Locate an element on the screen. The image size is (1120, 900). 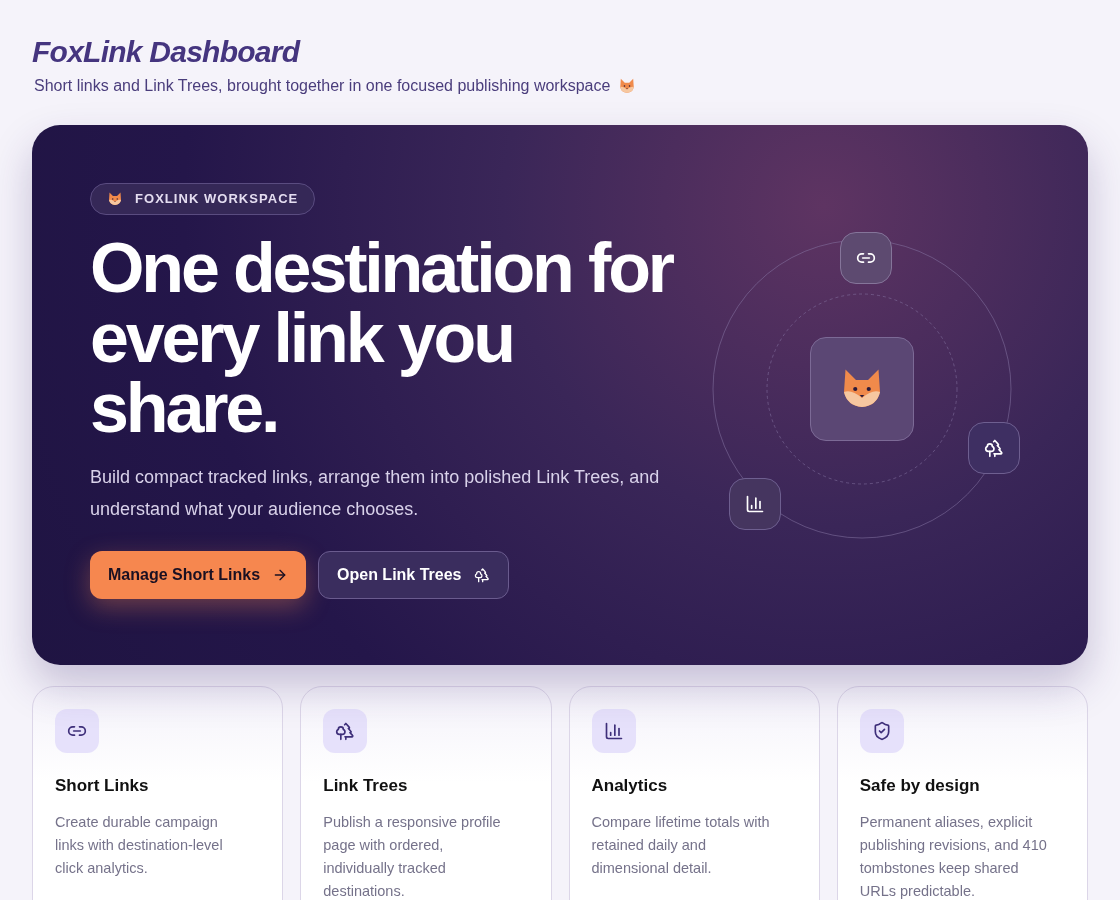
feature-description: Create durable campaign links with destination-level click analytics. is located at coordinates (139, 845).